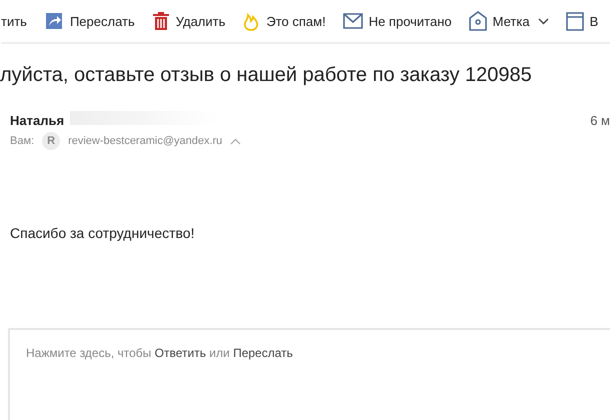 The width and height of the screenshot is (610, 420). What do you see at coordinates (219, 353) in the screenshot?
I see `reply-hint: или` at bounding box center [219, 353].